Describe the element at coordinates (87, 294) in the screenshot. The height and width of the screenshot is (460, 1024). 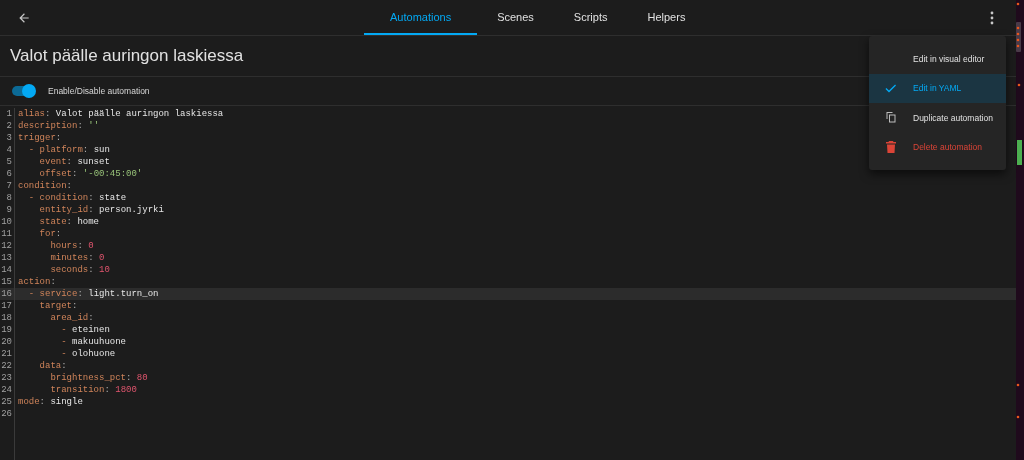
I see `code-line: - service: light.turn_on` at that location.